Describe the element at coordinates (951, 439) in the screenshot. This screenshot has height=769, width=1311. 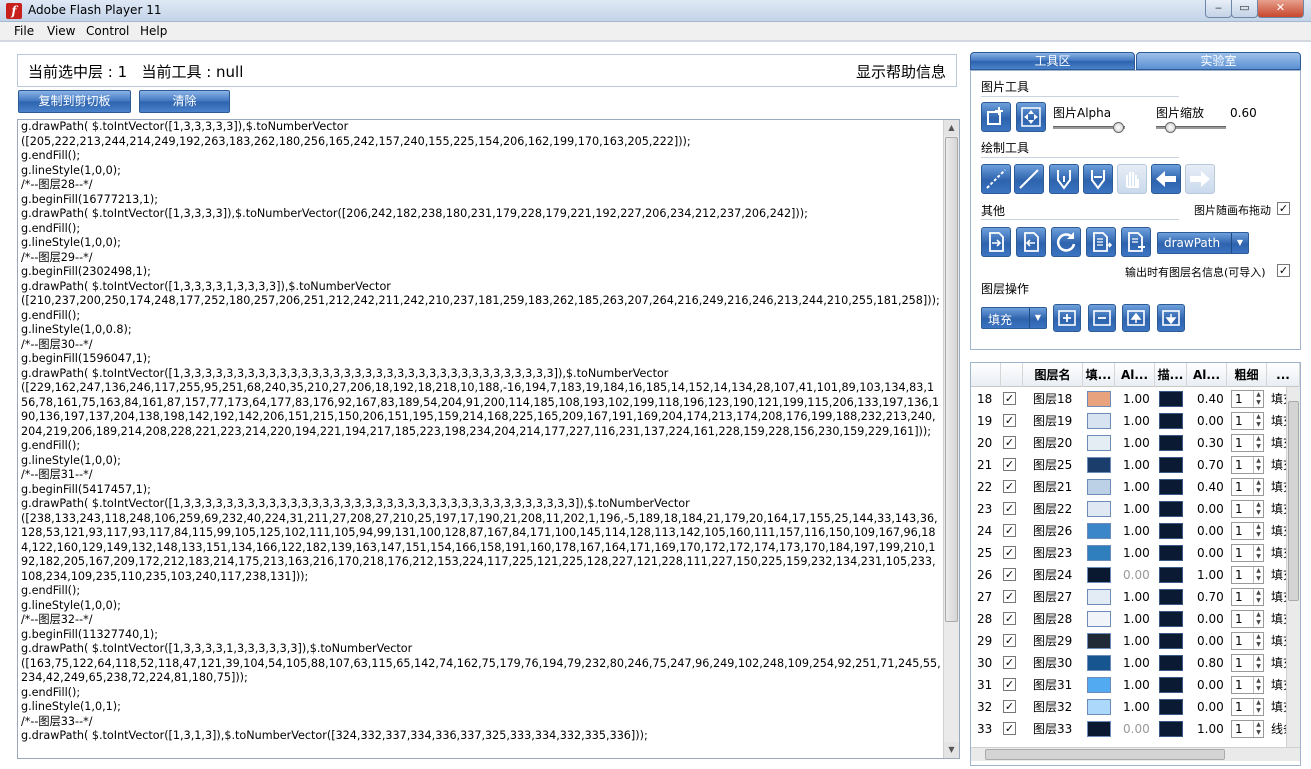
I see `code-scrollbar: ▲ ▼` at that location.